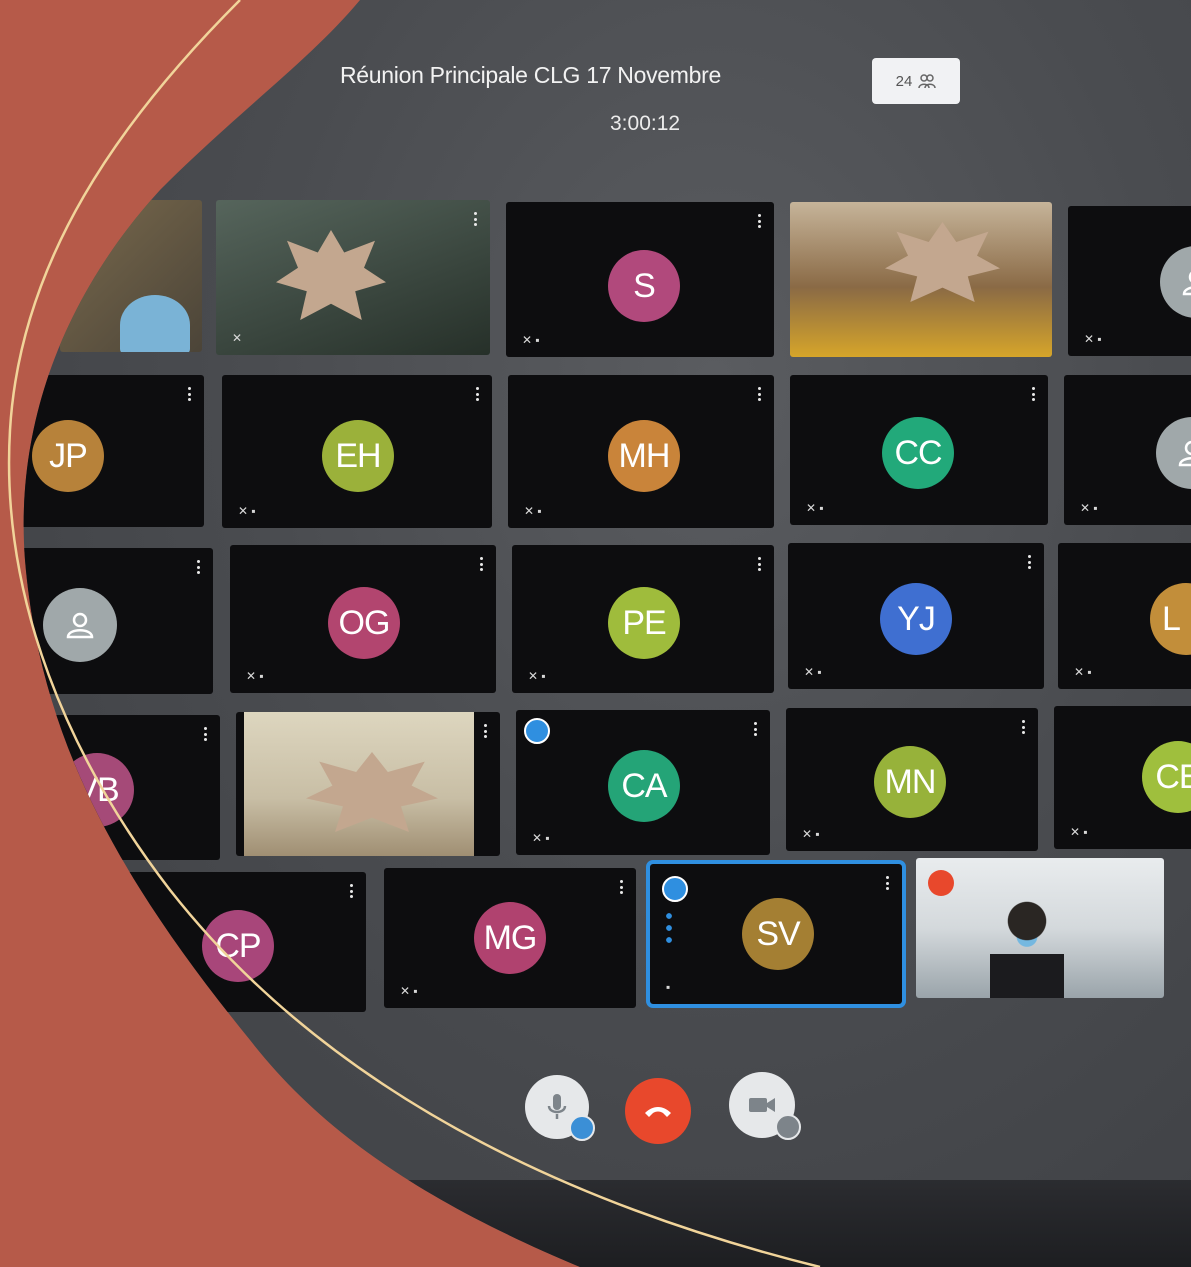  What do you see at coordinates (785, 1223) in the screenshot?
I see `monitor-bezel` at bounding box center [785, 1223].